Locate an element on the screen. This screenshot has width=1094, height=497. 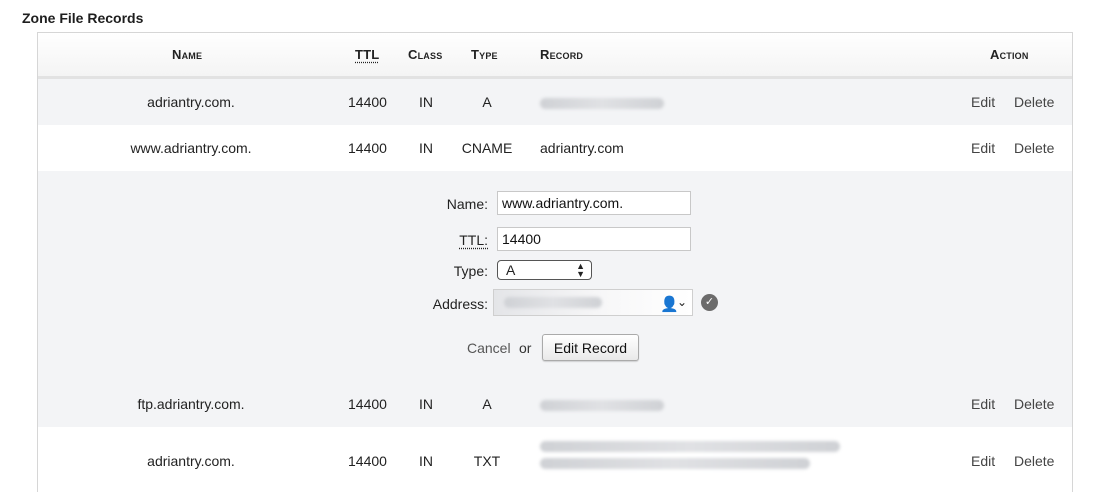
type-label: Type: is located at coordinates (470, 271).